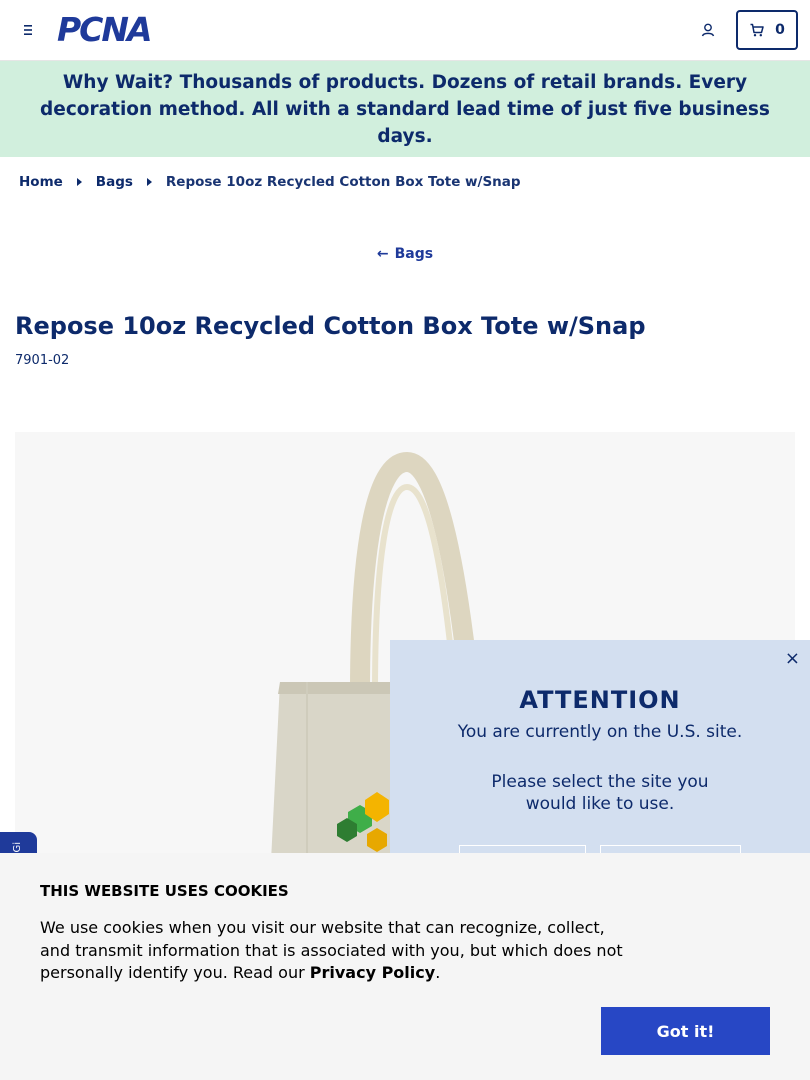 The width and height of the screenshot is (810, 1080). I want to click on cookie-title: THIS WEBSITE USES COOKIES, so click(164, 891).